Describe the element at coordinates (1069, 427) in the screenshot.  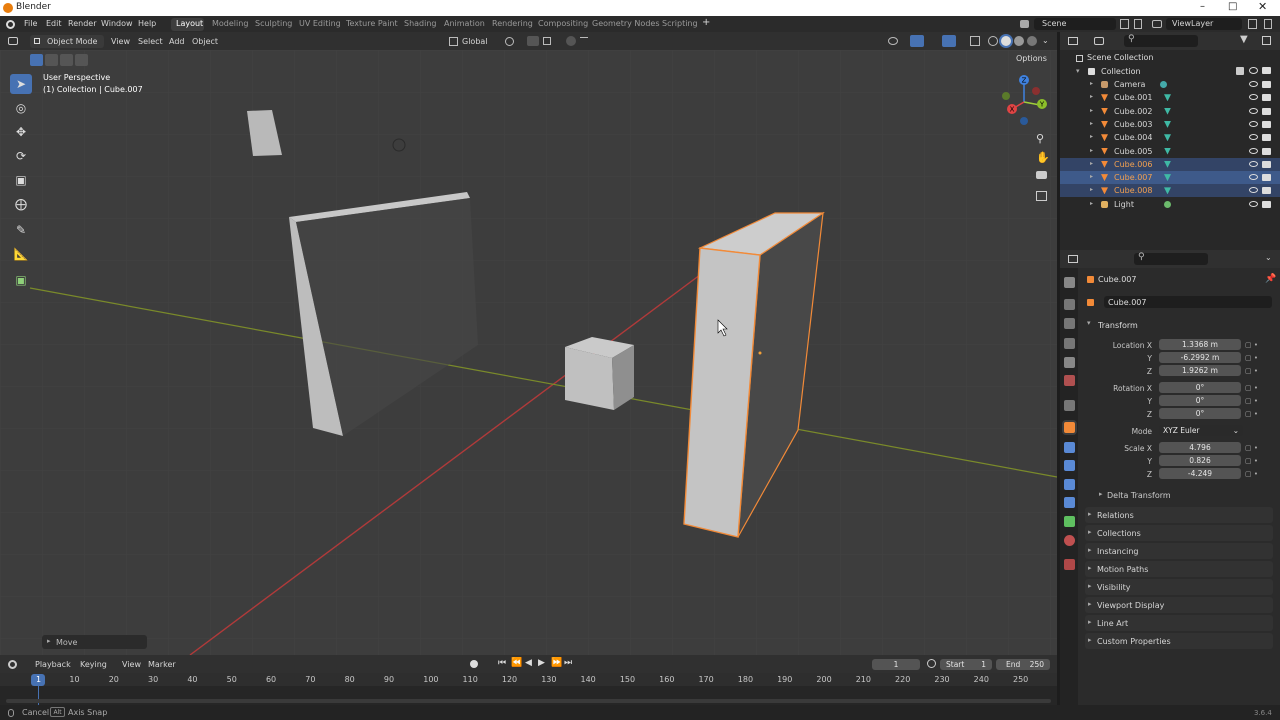
I see `object-tab-icon` at that location.